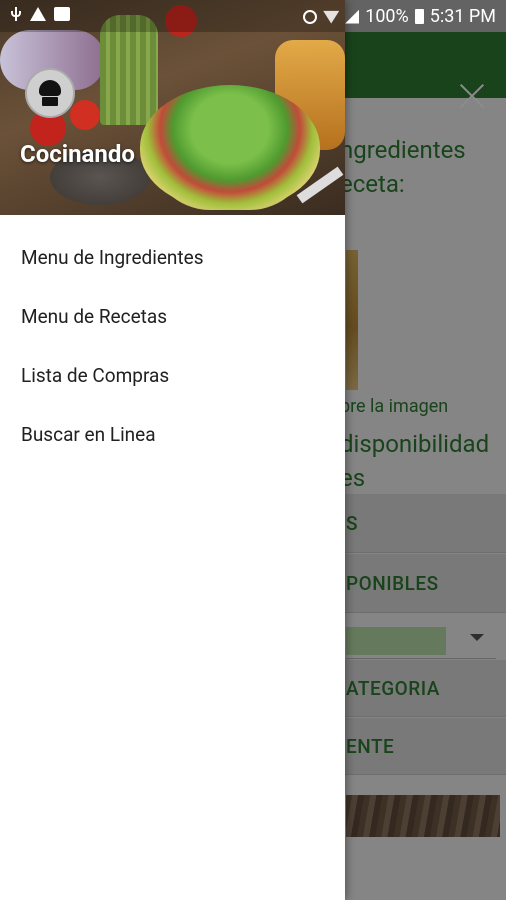  Describe the element at coordinates (352, 16) in the screenshot. I see `signal-icon` at that location.